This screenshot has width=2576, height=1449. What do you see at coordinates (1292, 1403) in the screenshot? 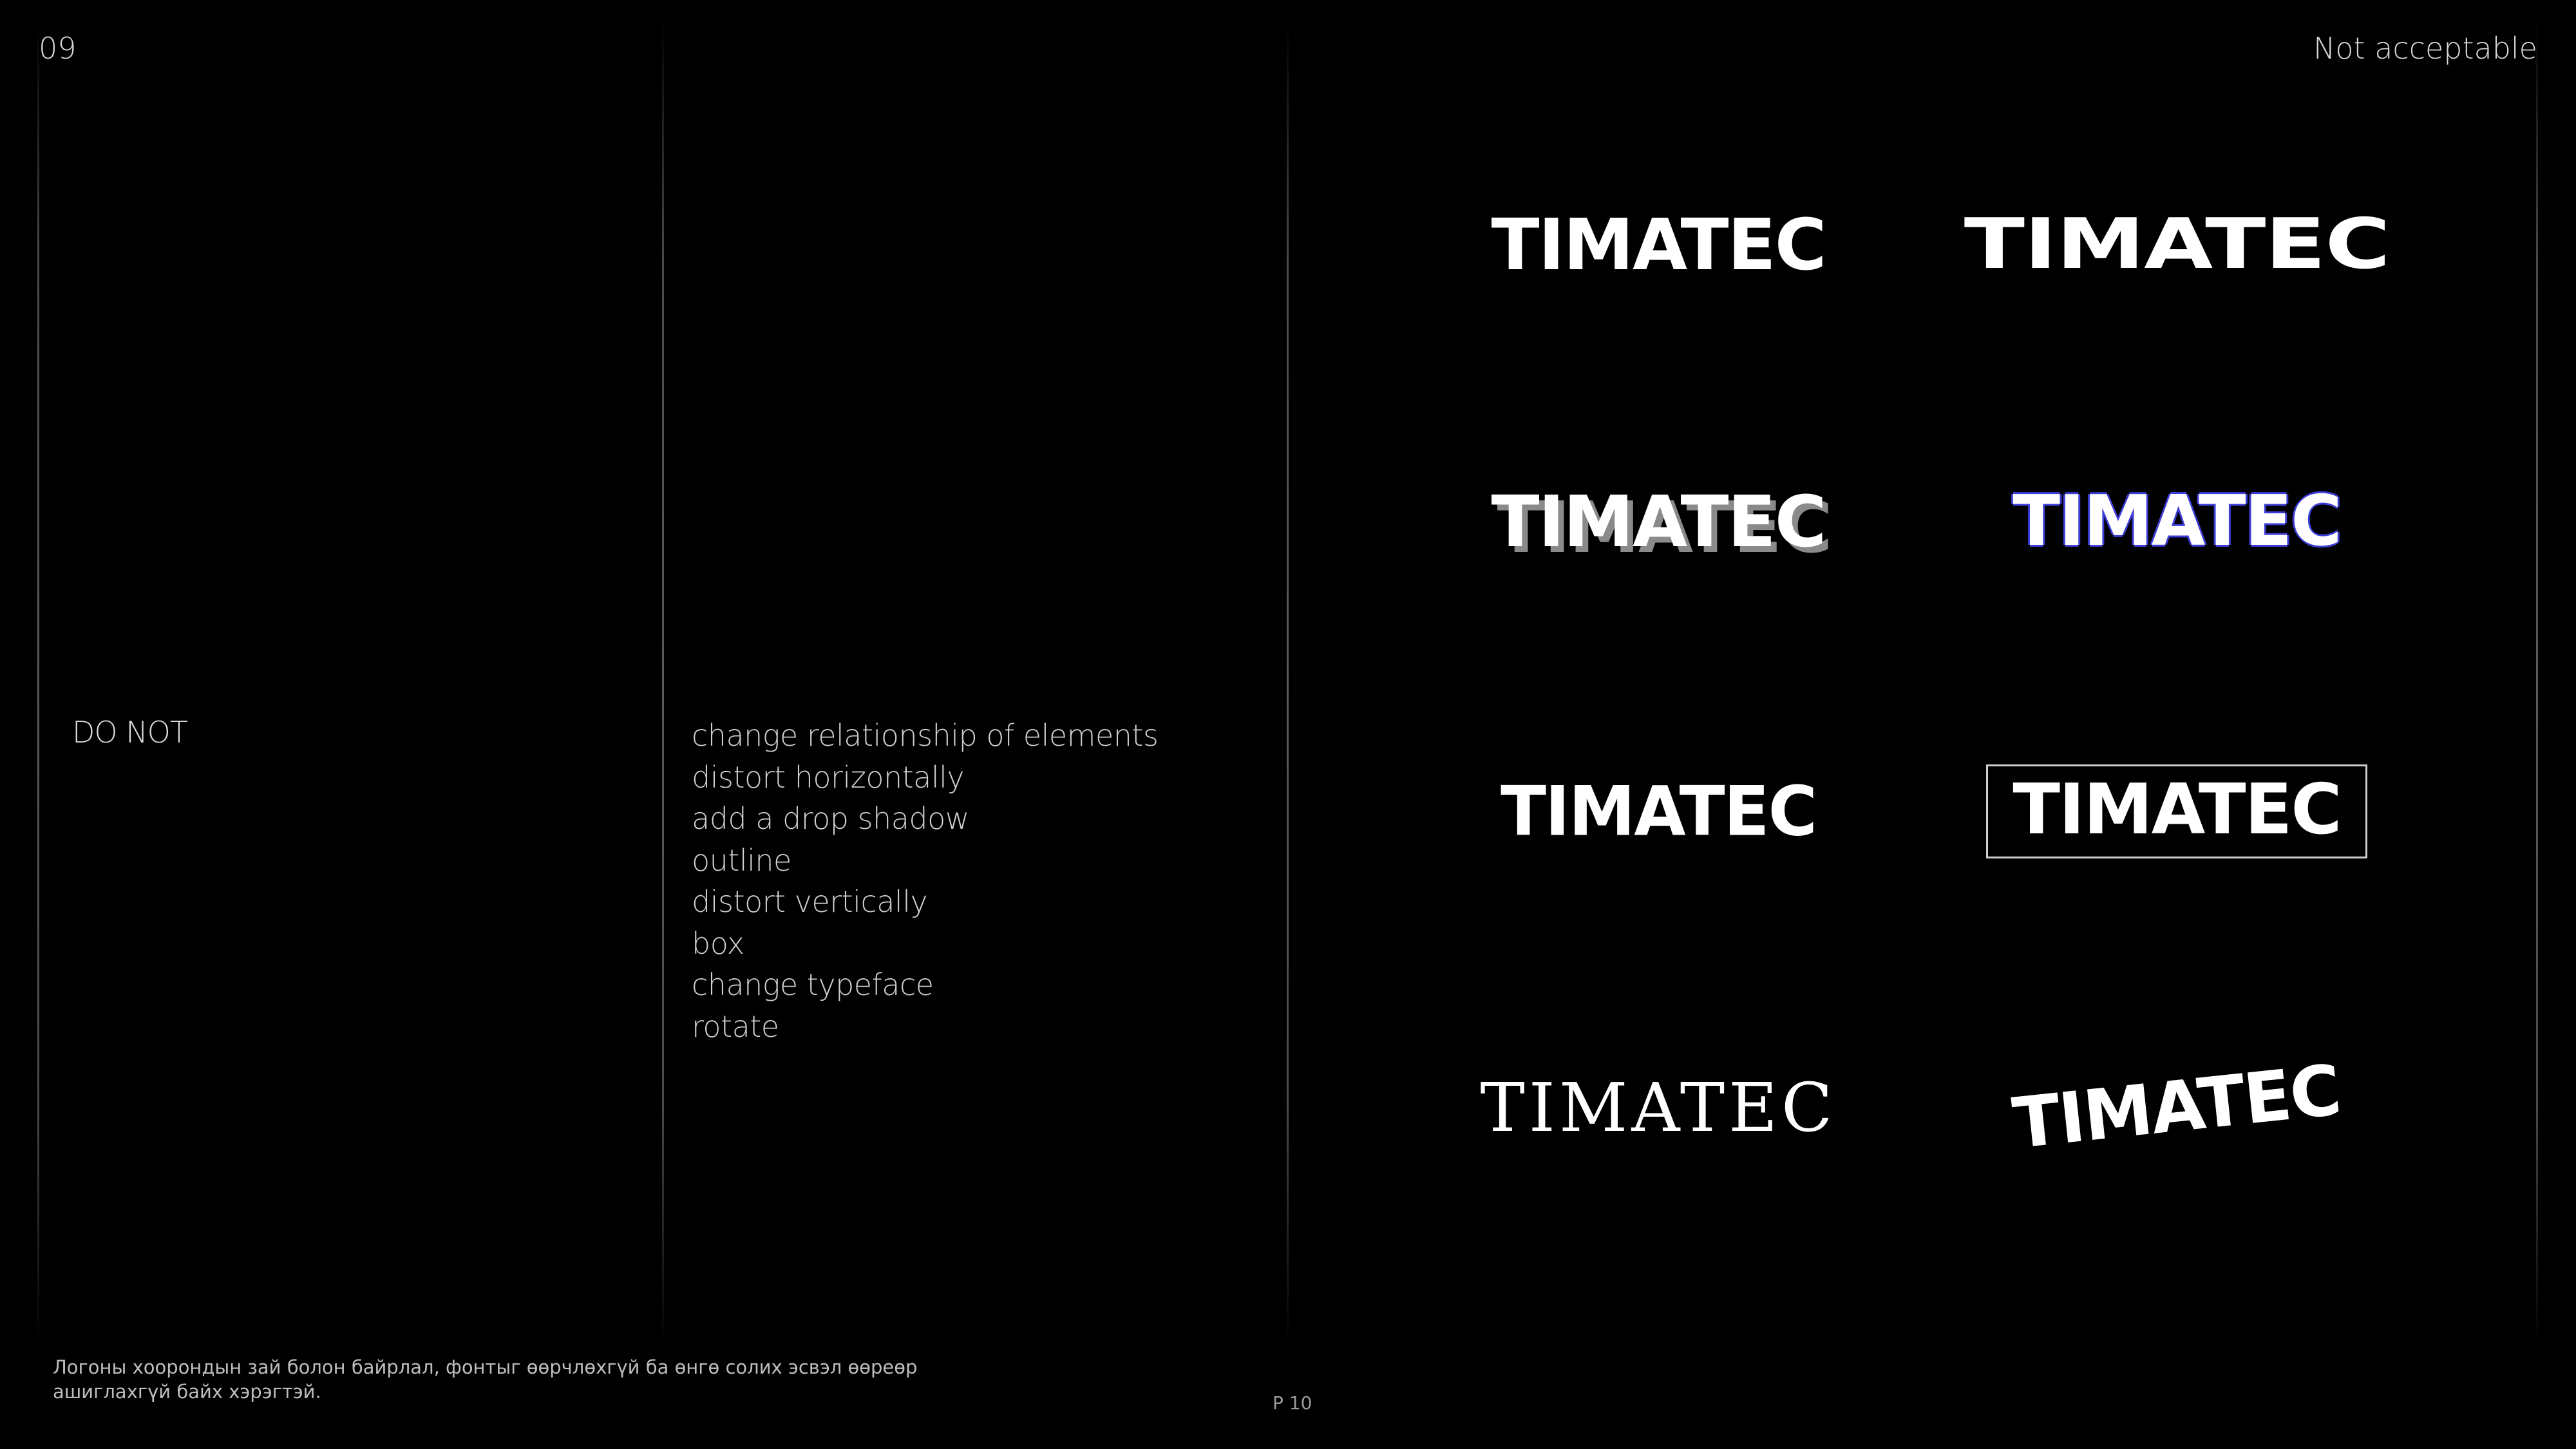
I see `page-reference: P 10` at bounding box center [1292, 1403].